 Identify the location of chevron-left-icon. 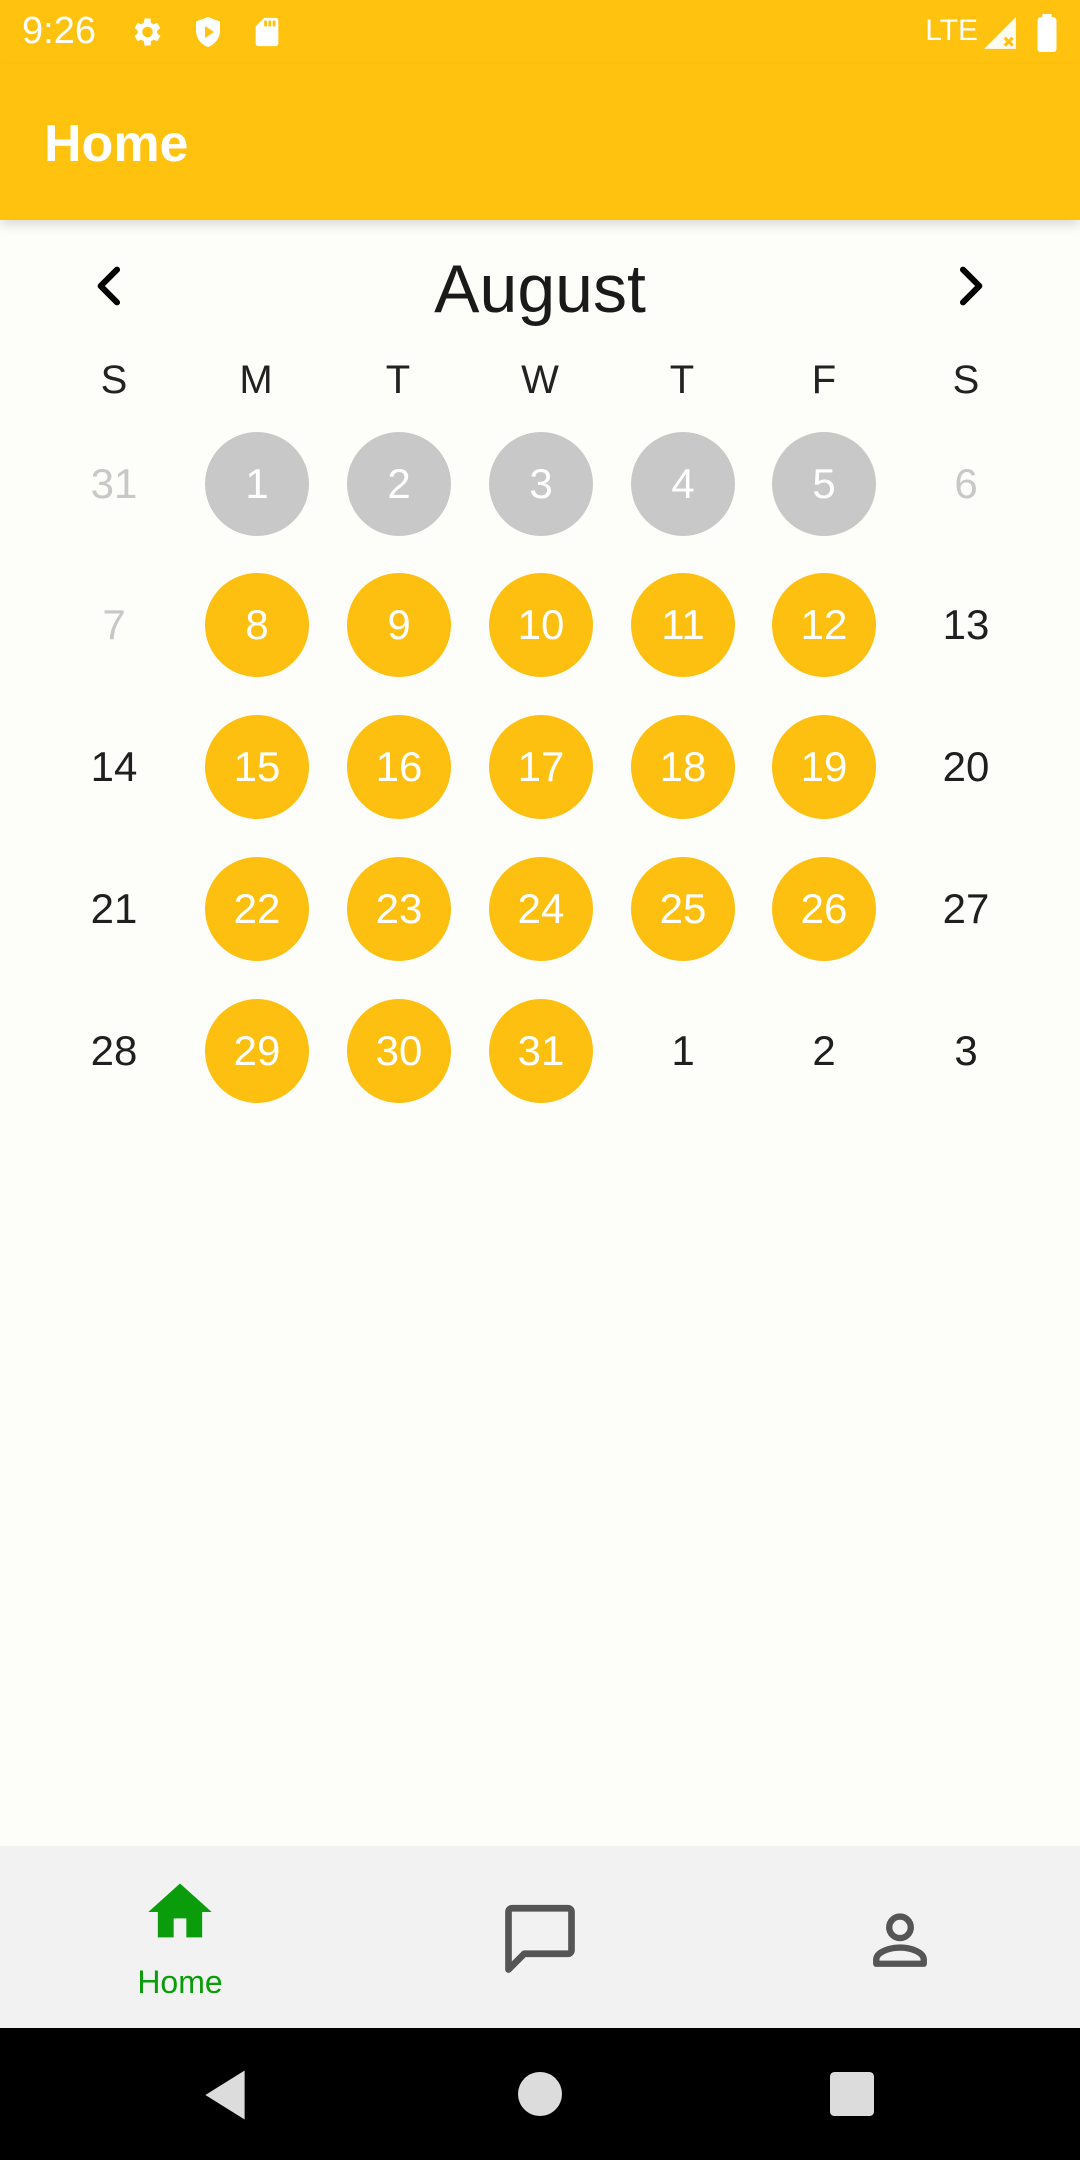
(109, 286).